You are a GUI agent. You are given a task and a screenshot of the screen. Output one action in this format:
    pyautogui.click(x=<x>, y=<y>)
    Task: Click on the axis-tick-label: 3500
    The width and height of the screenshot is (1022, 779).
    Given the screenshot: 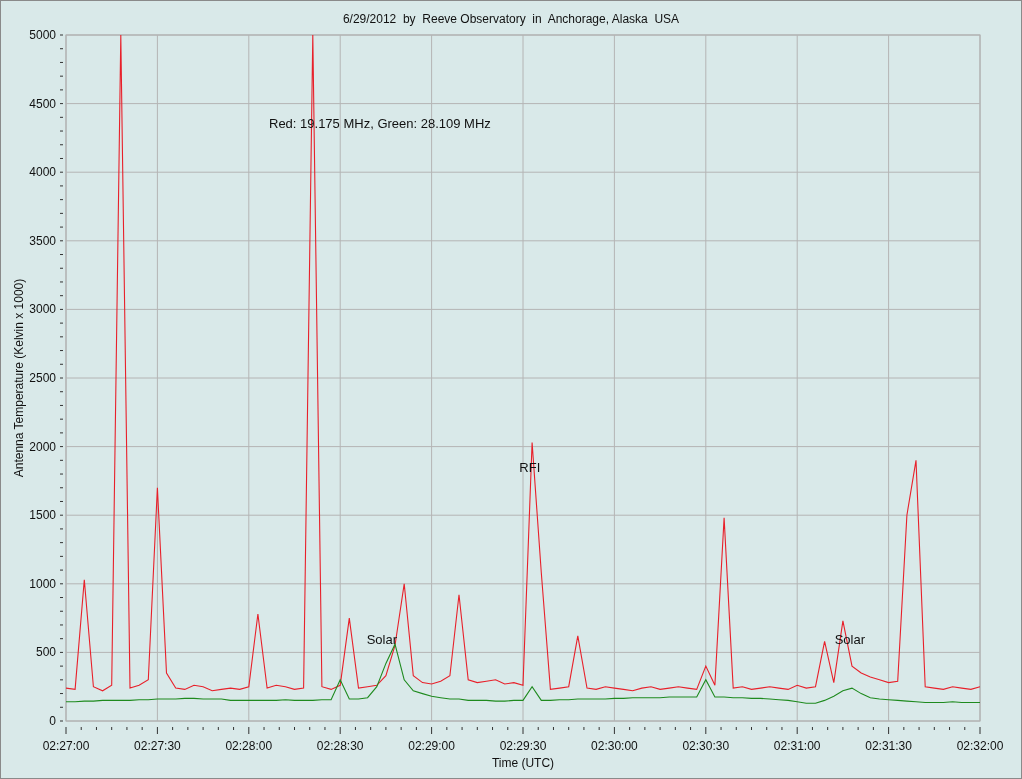 What is the action you would take?
    pyautogui.click(x=42, y=240)
    